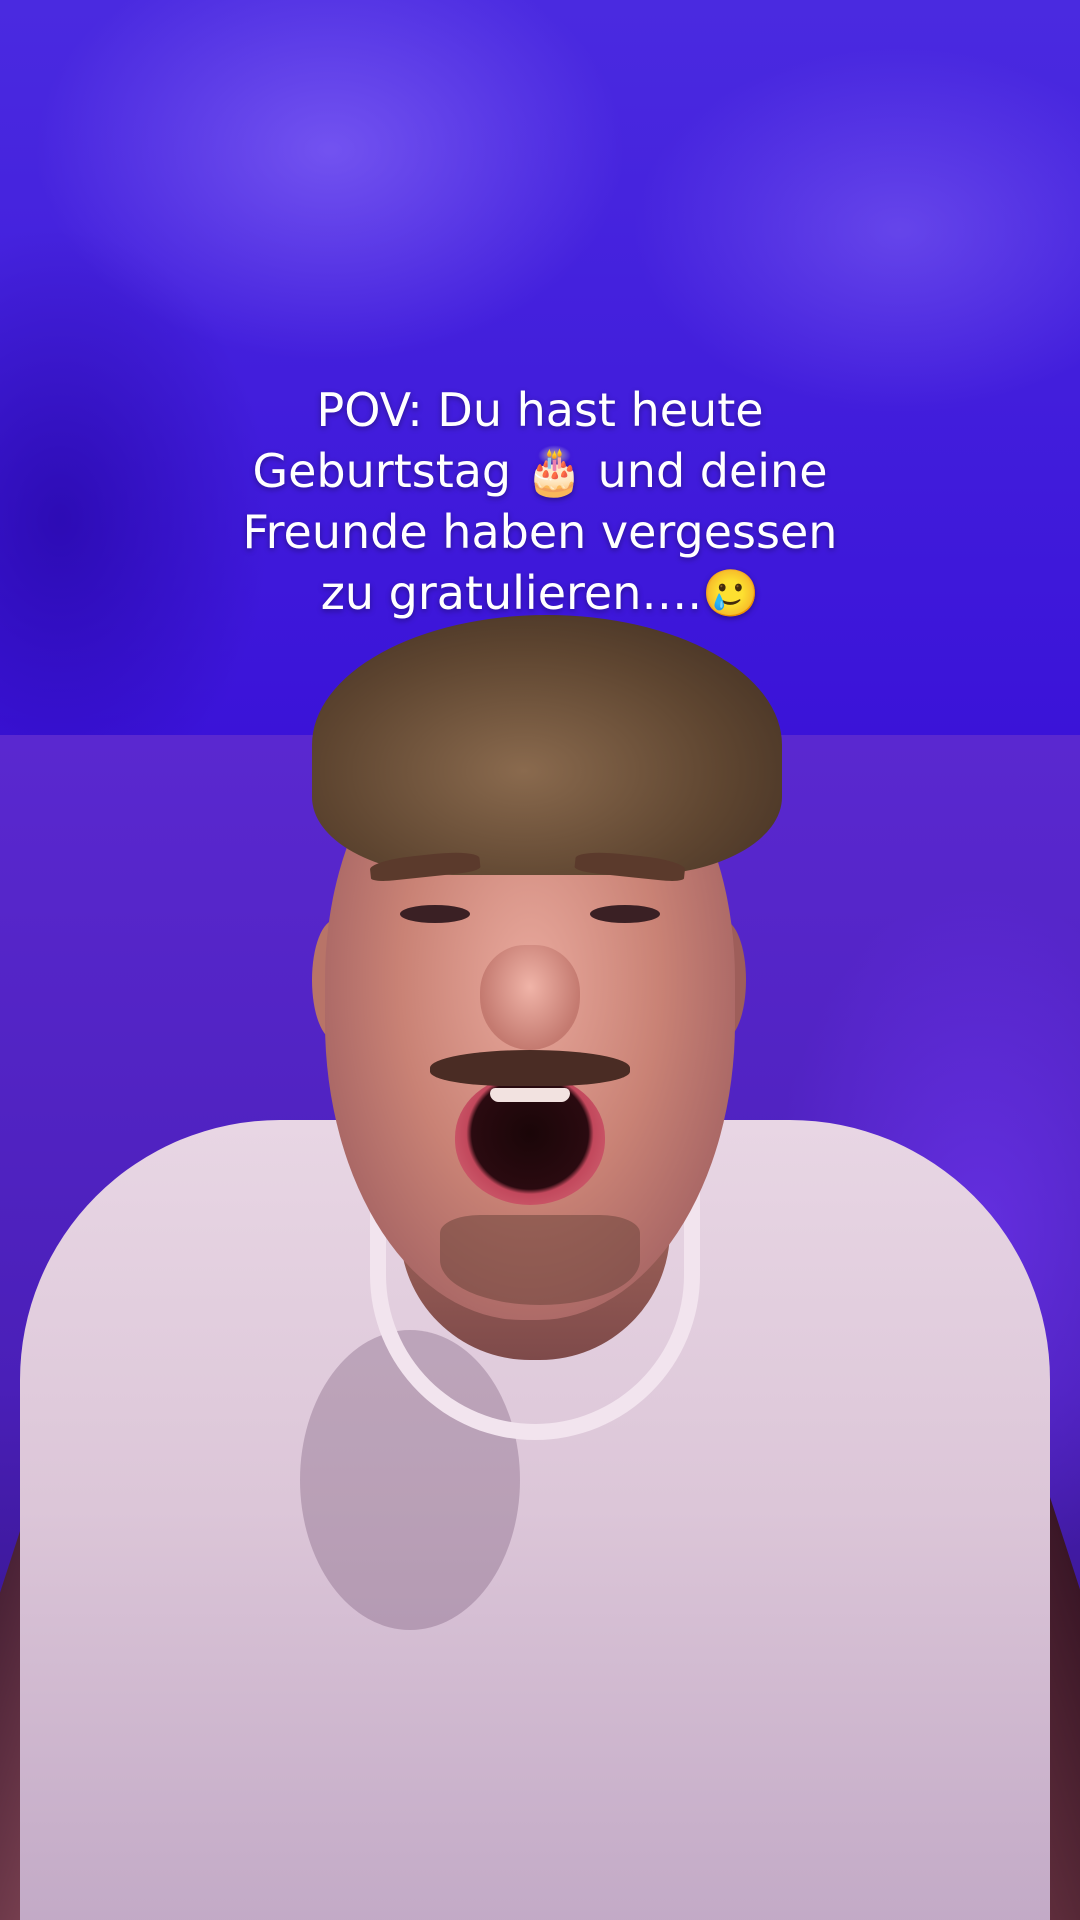 This screenshot has width=1080, height=1920. I want to click on caption-line-3: Freunde haben vergessen, so click(540, 532).